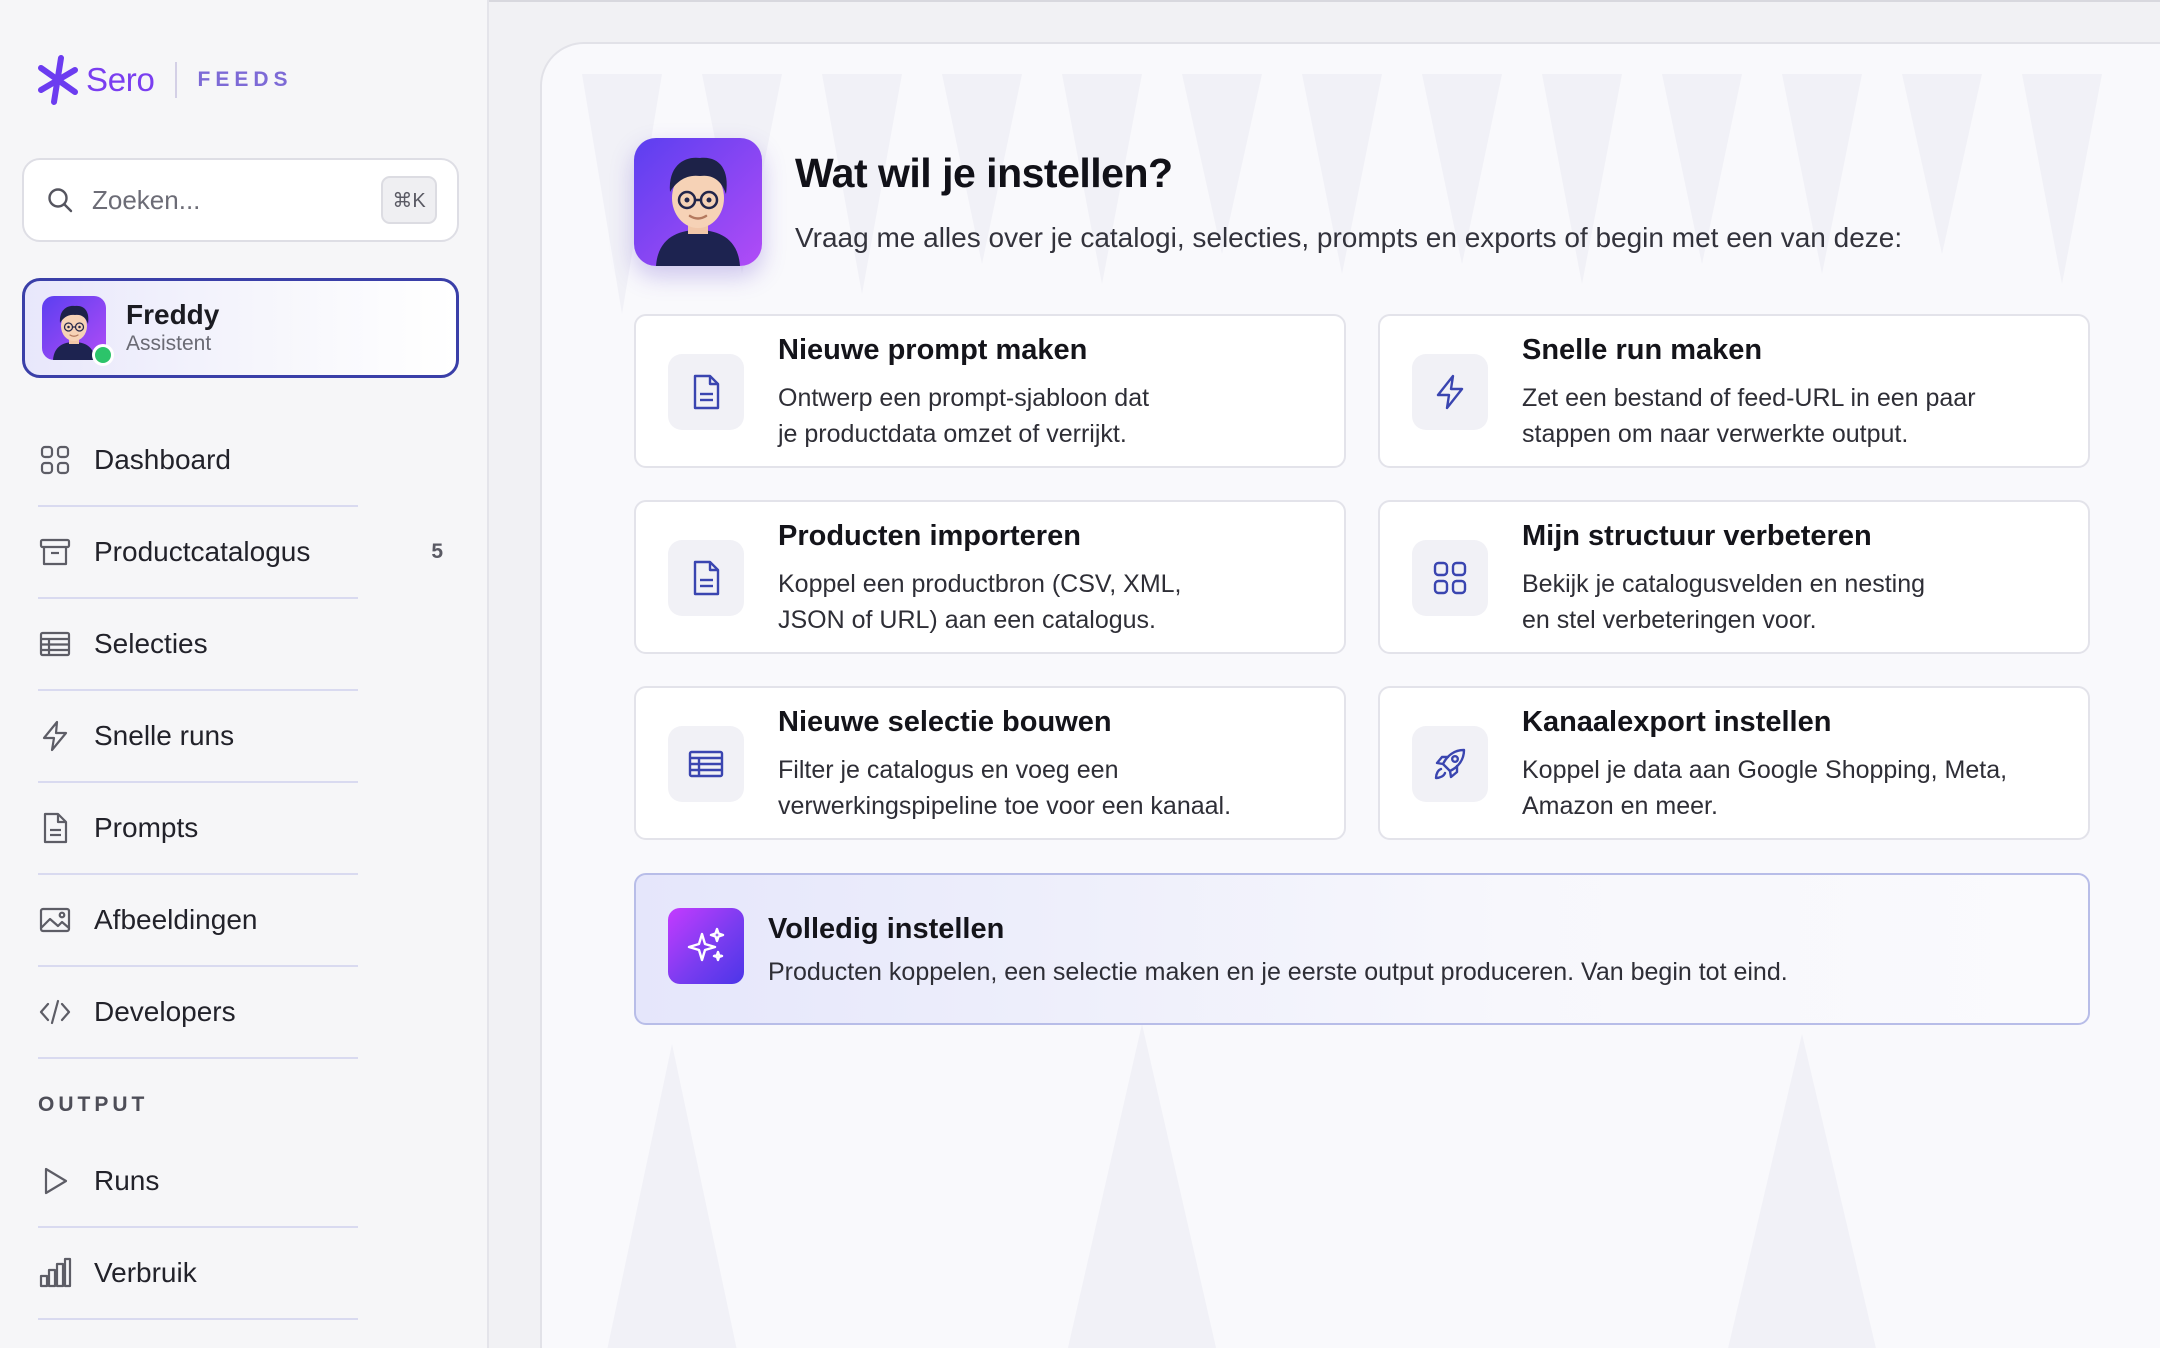  I want to click on card-title: Mijn structuur verbeteren, so click(1697, 536).